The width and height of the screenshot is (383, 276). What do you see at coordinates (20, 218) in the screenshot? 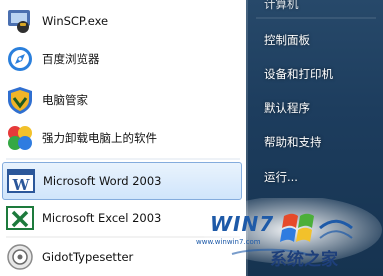
I see `excel-icon` at bounding box center [20, 218].